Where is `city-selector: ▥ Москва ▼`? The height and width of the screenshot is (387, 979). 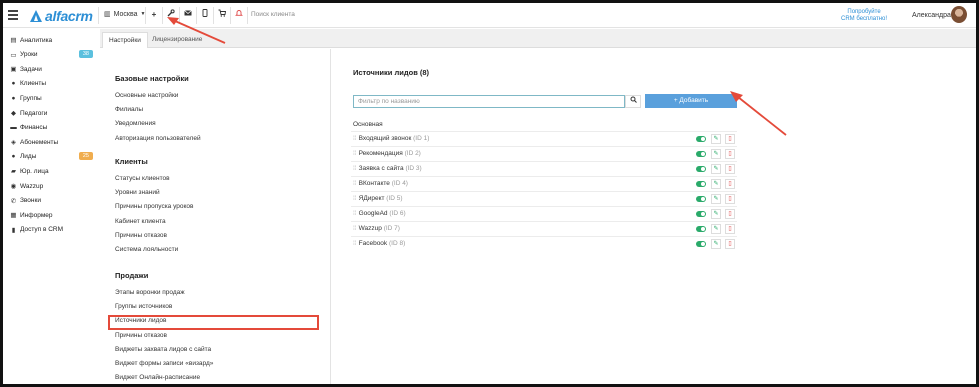
city-selector: ▥ Москва ▼ is located at coordinates (124, 14).